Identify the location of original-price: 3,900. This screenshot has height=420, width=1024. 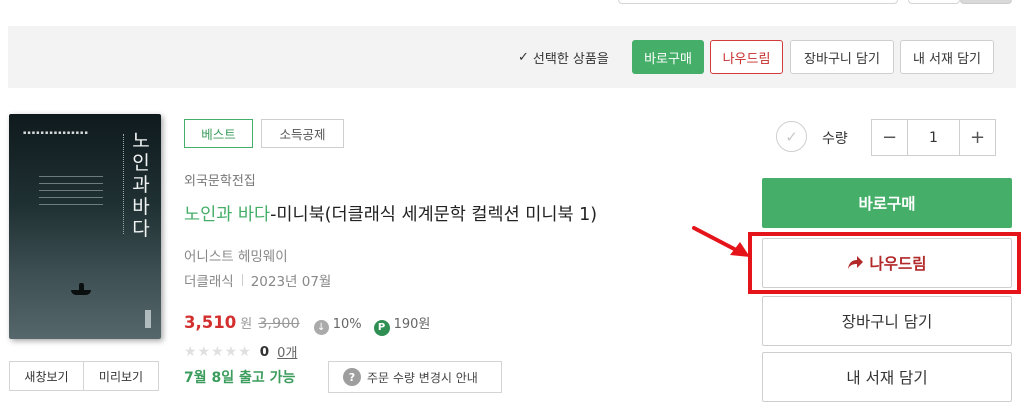
(279, 324).